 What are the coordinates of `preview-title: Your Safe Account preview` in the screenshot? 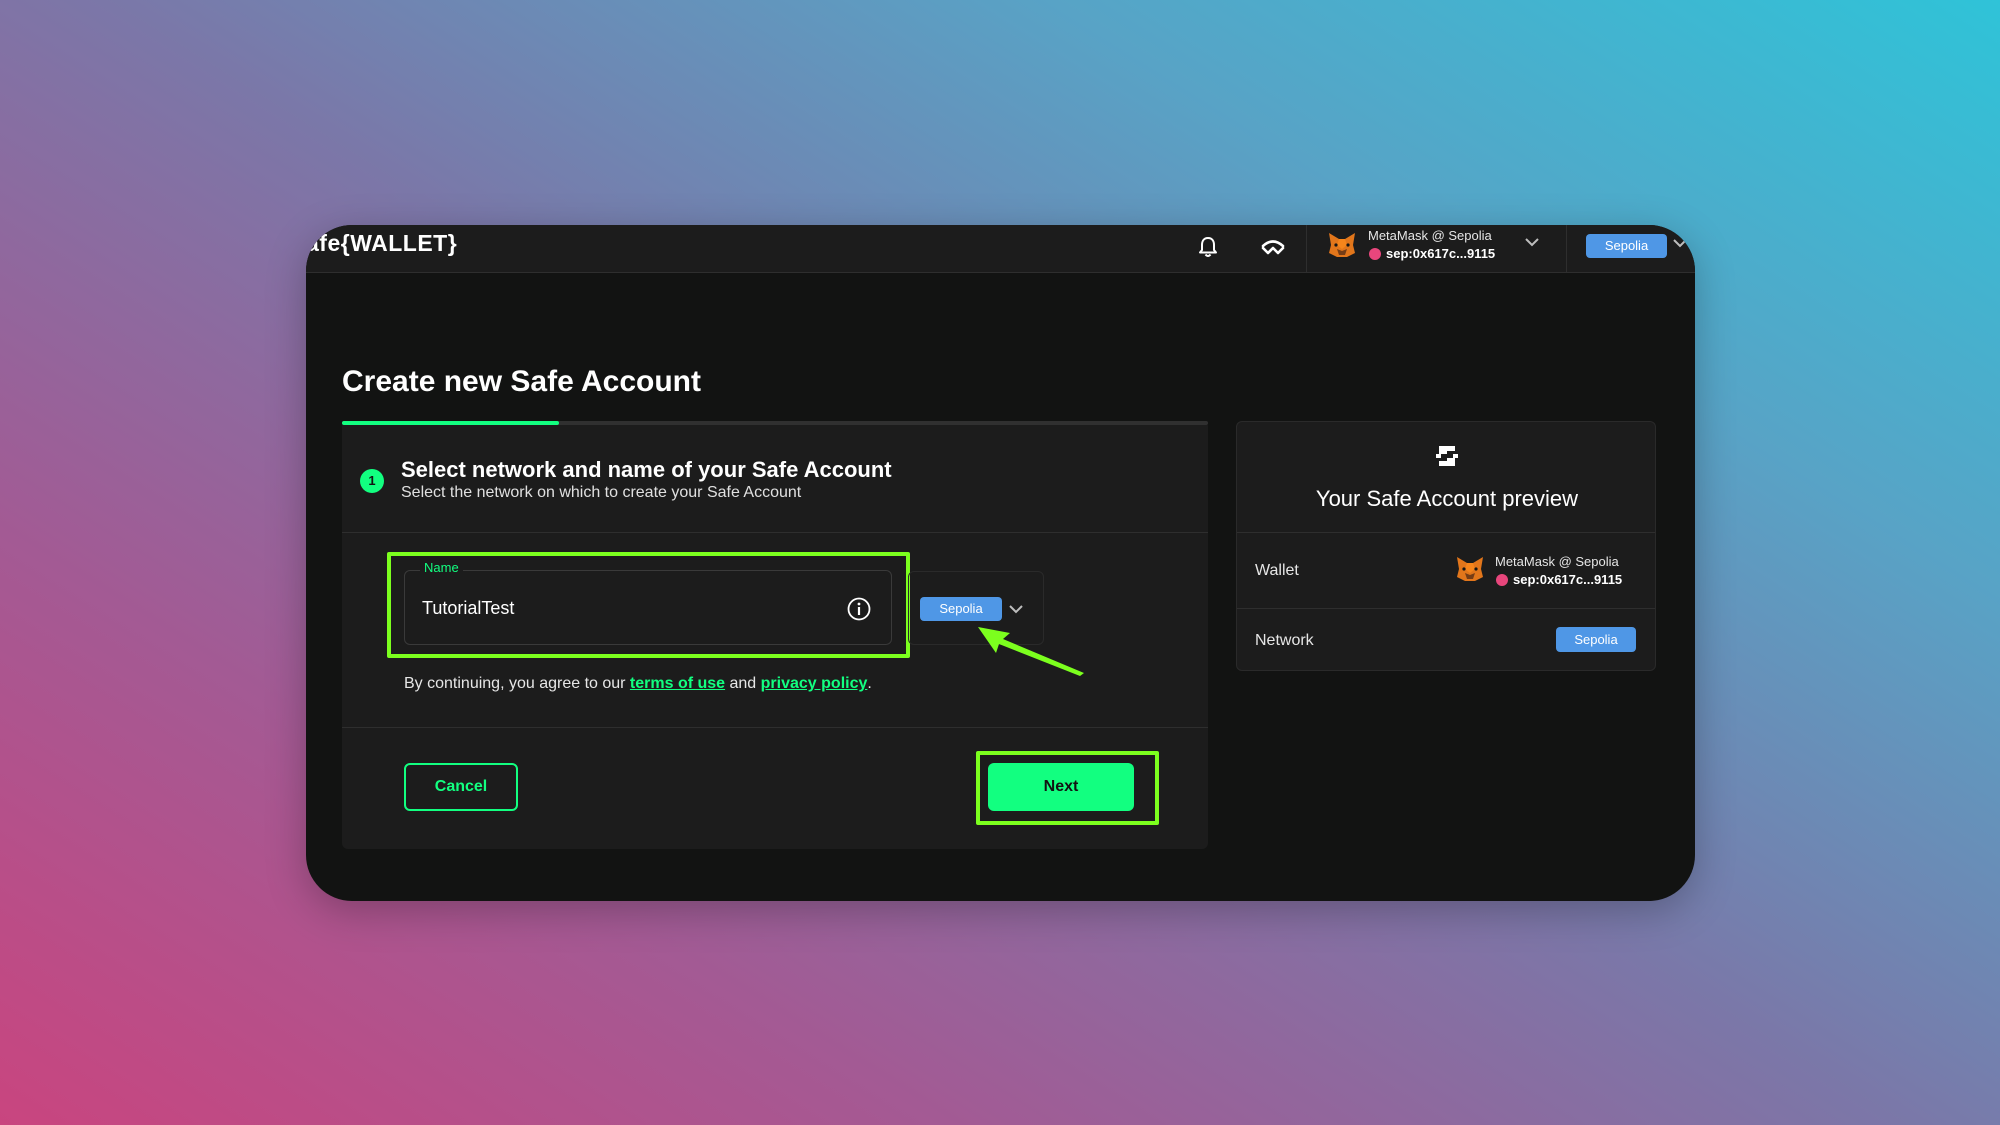 It's located at (1447, 498).